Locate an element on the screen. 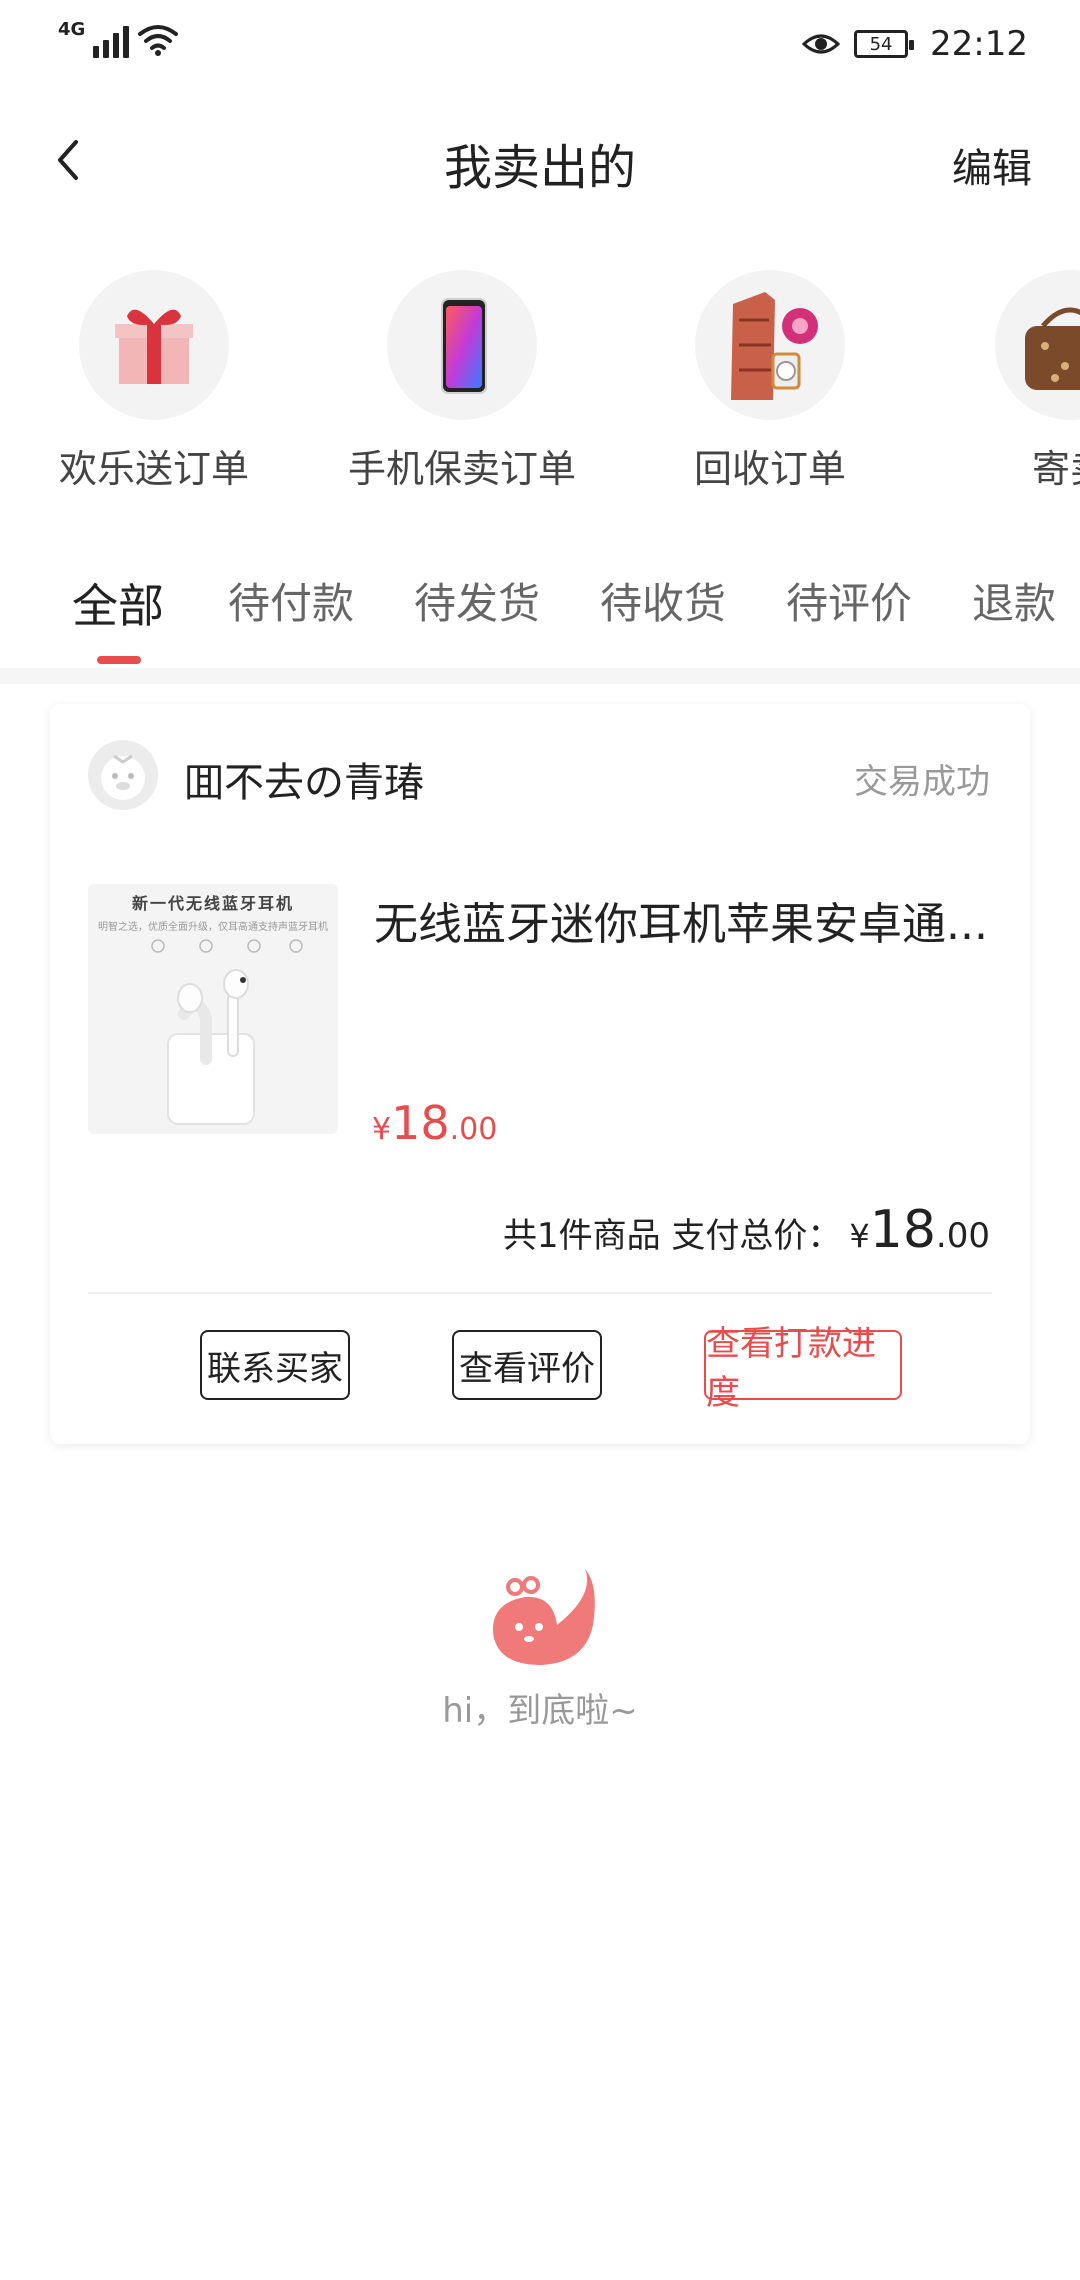 This screenshot has width=1080, height=2280. order-categories: 欢乐送订单 手机保卖订单 回收订单 寄 is located at coordinates (540, 385).